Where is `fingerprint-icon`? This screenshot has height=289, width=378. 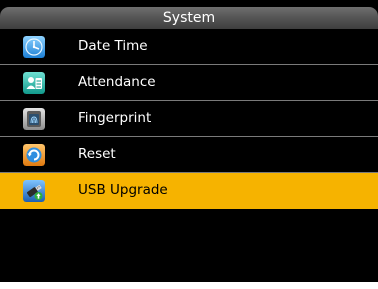
fingerprint-icon is located at coordinates (34, 119).